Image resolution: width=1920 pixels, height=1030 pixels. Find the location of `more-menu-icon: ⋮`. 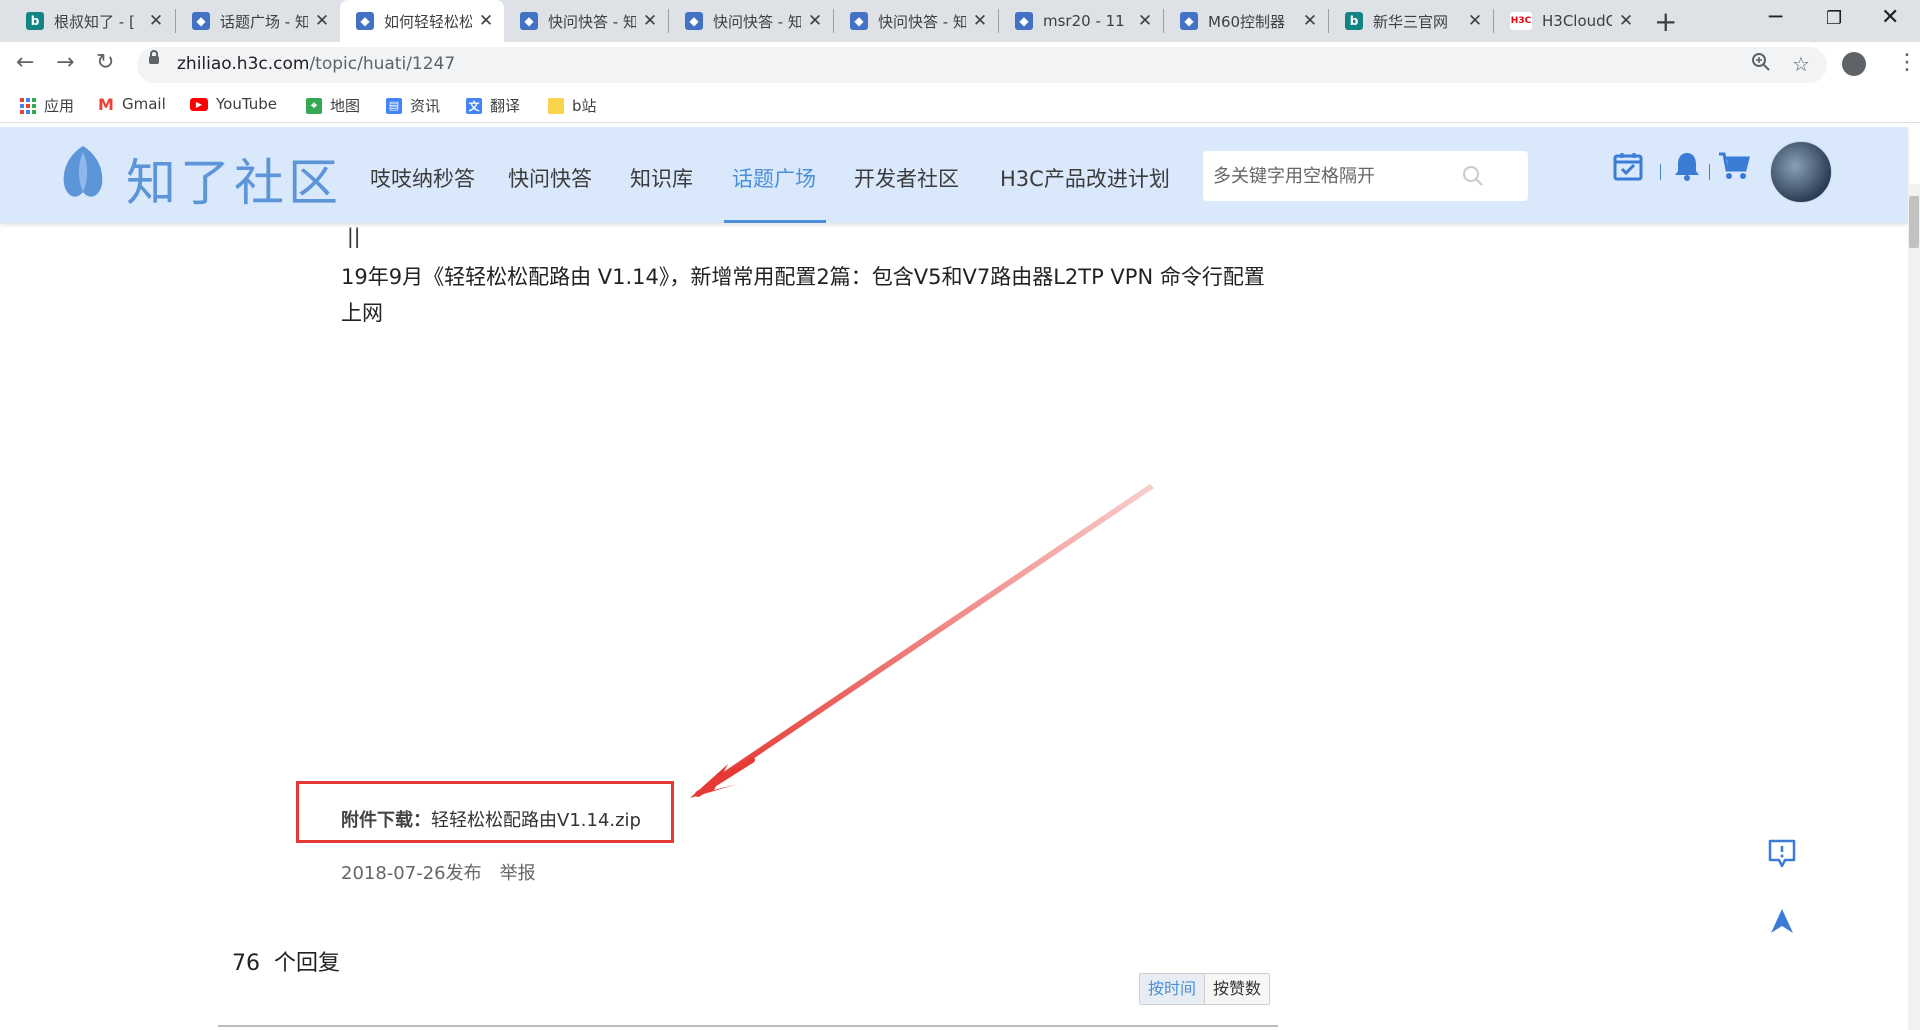

more-menu-icon: ⋮ is located at coordinates (1907, 62).